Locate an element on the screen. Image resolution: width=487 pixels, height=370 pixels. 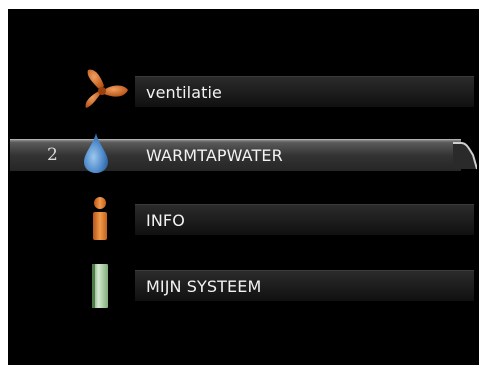
menu-item-ventilatie: ventilatie is located at coordinates (243, 90).